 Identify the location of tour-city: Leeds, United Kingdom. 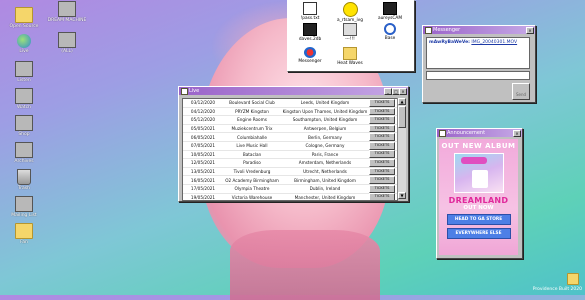
(325, 103).